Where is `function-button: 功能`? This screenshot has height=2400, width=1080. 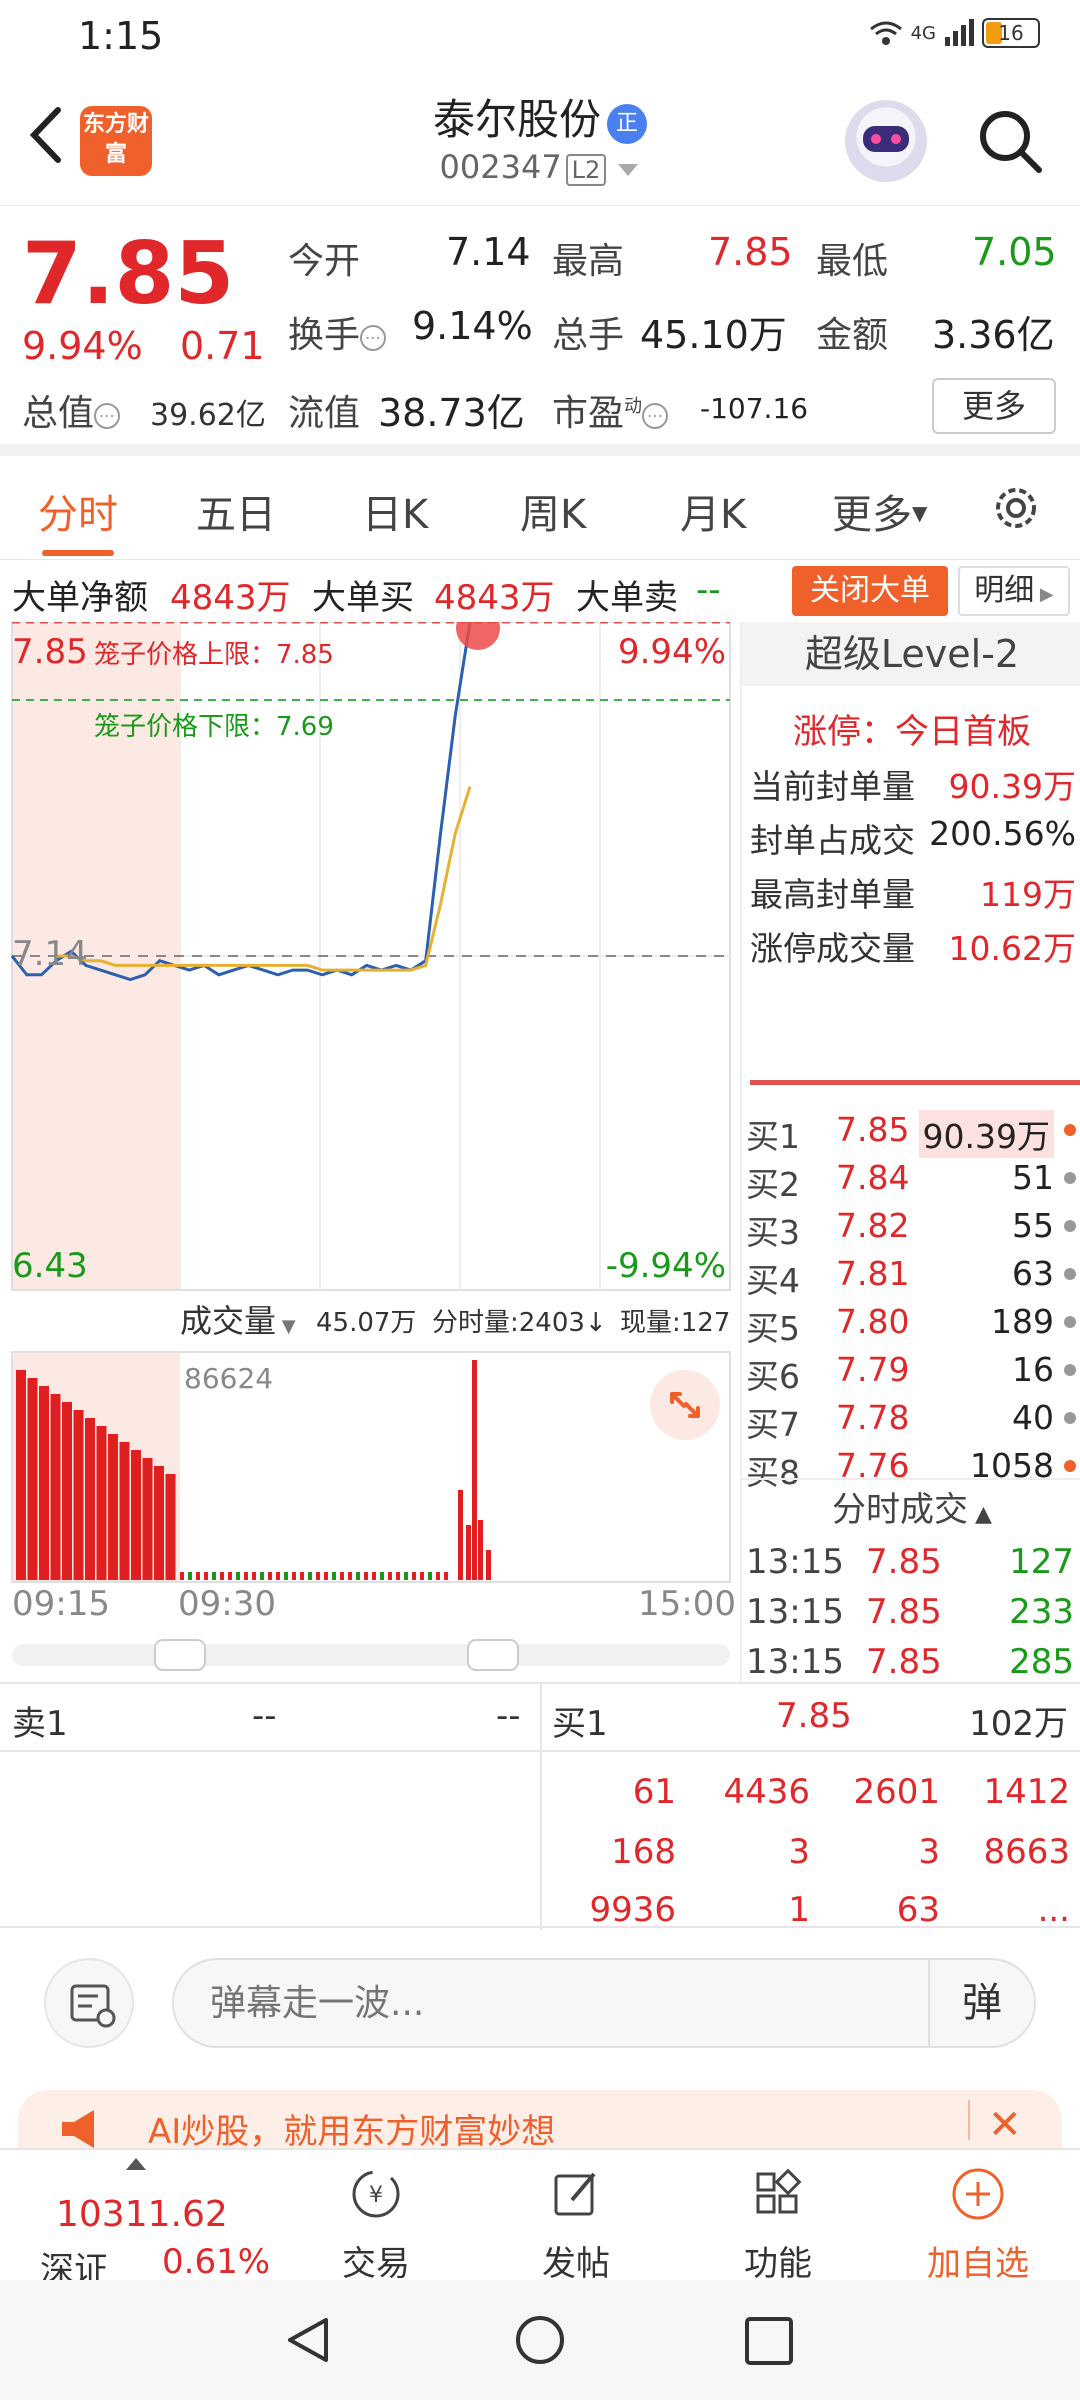
function-button: 功能 is located at coordinates (778, 2224).